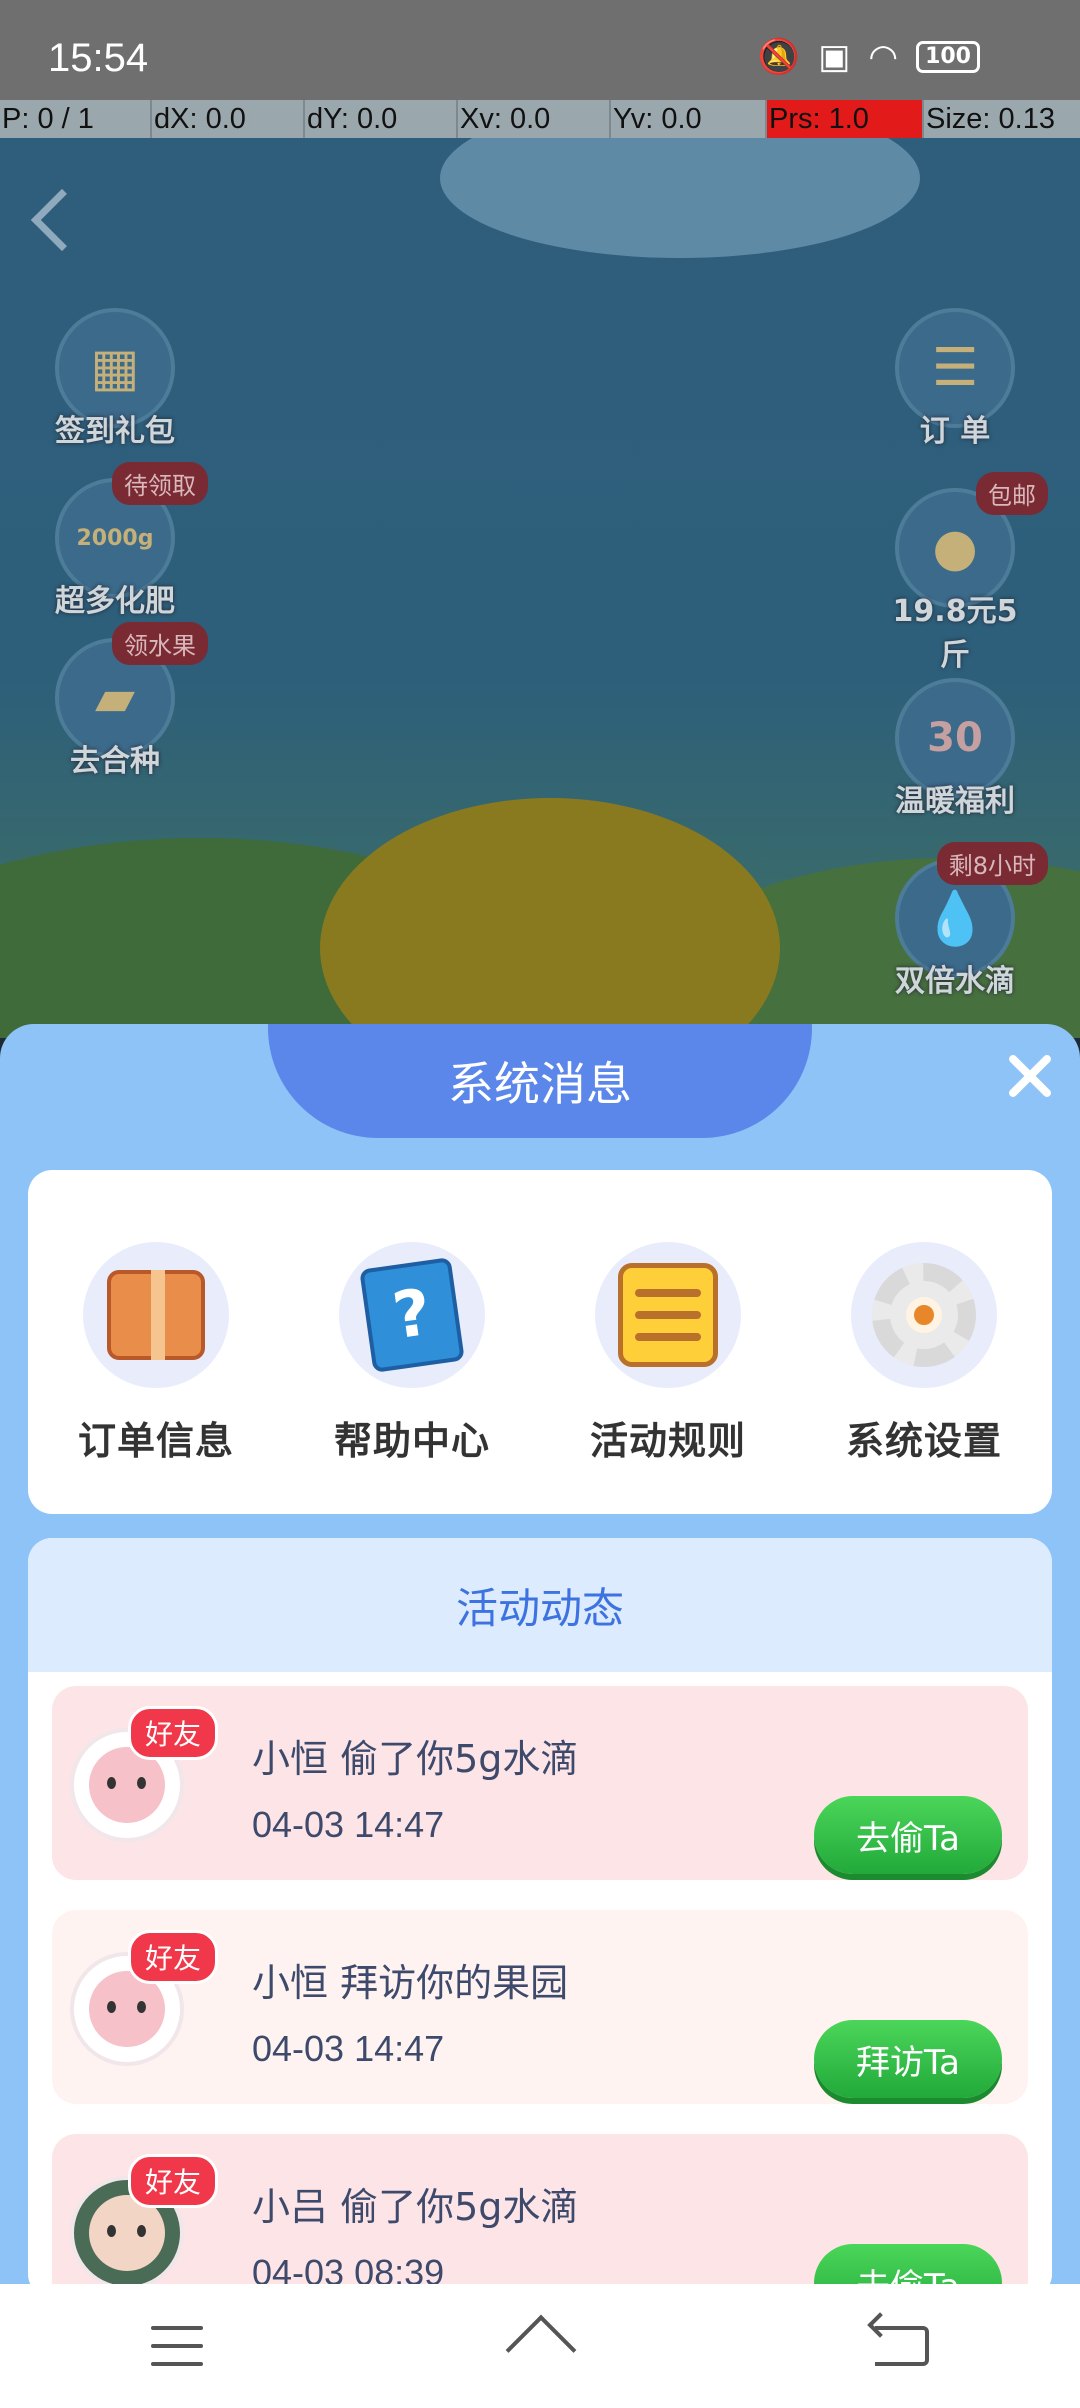  Describe the element at coordinates (845, 119) in the screenshot. I see `debug-prs: Prs: 1.0` at that location.